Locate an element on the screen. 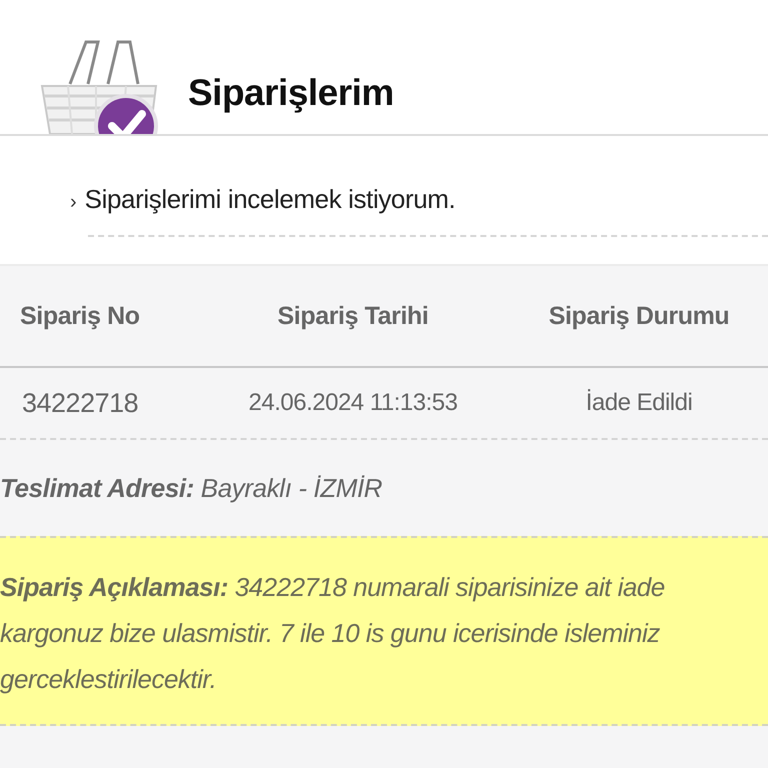 The width and height of the screenshot is (768, 768). table-cell-text: 34222718 is located at coordinates (79, 403).